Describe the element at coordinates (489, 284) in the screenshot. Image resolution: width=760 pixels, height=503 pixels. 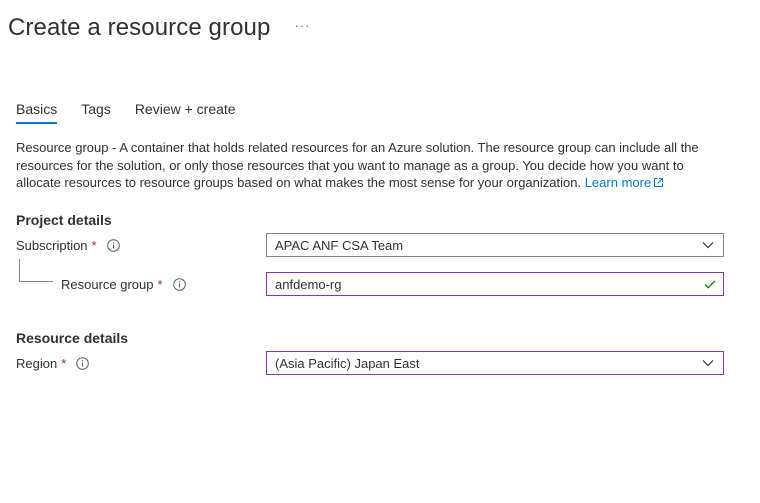
I see `resource-group-value: anfdemo-rg` at that location.